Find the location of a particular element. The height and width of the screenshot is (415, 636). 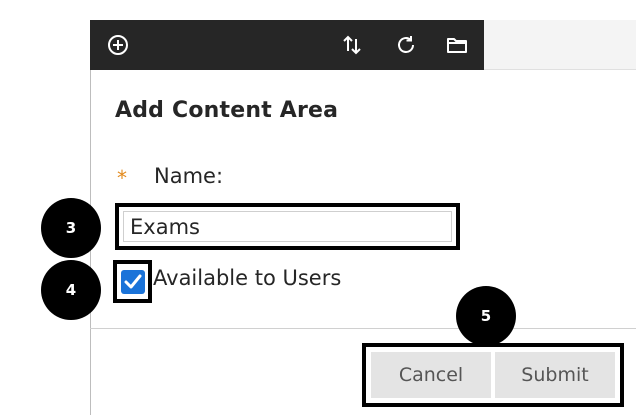

cancel-button: Cancel is located at coordinates (431, 375).